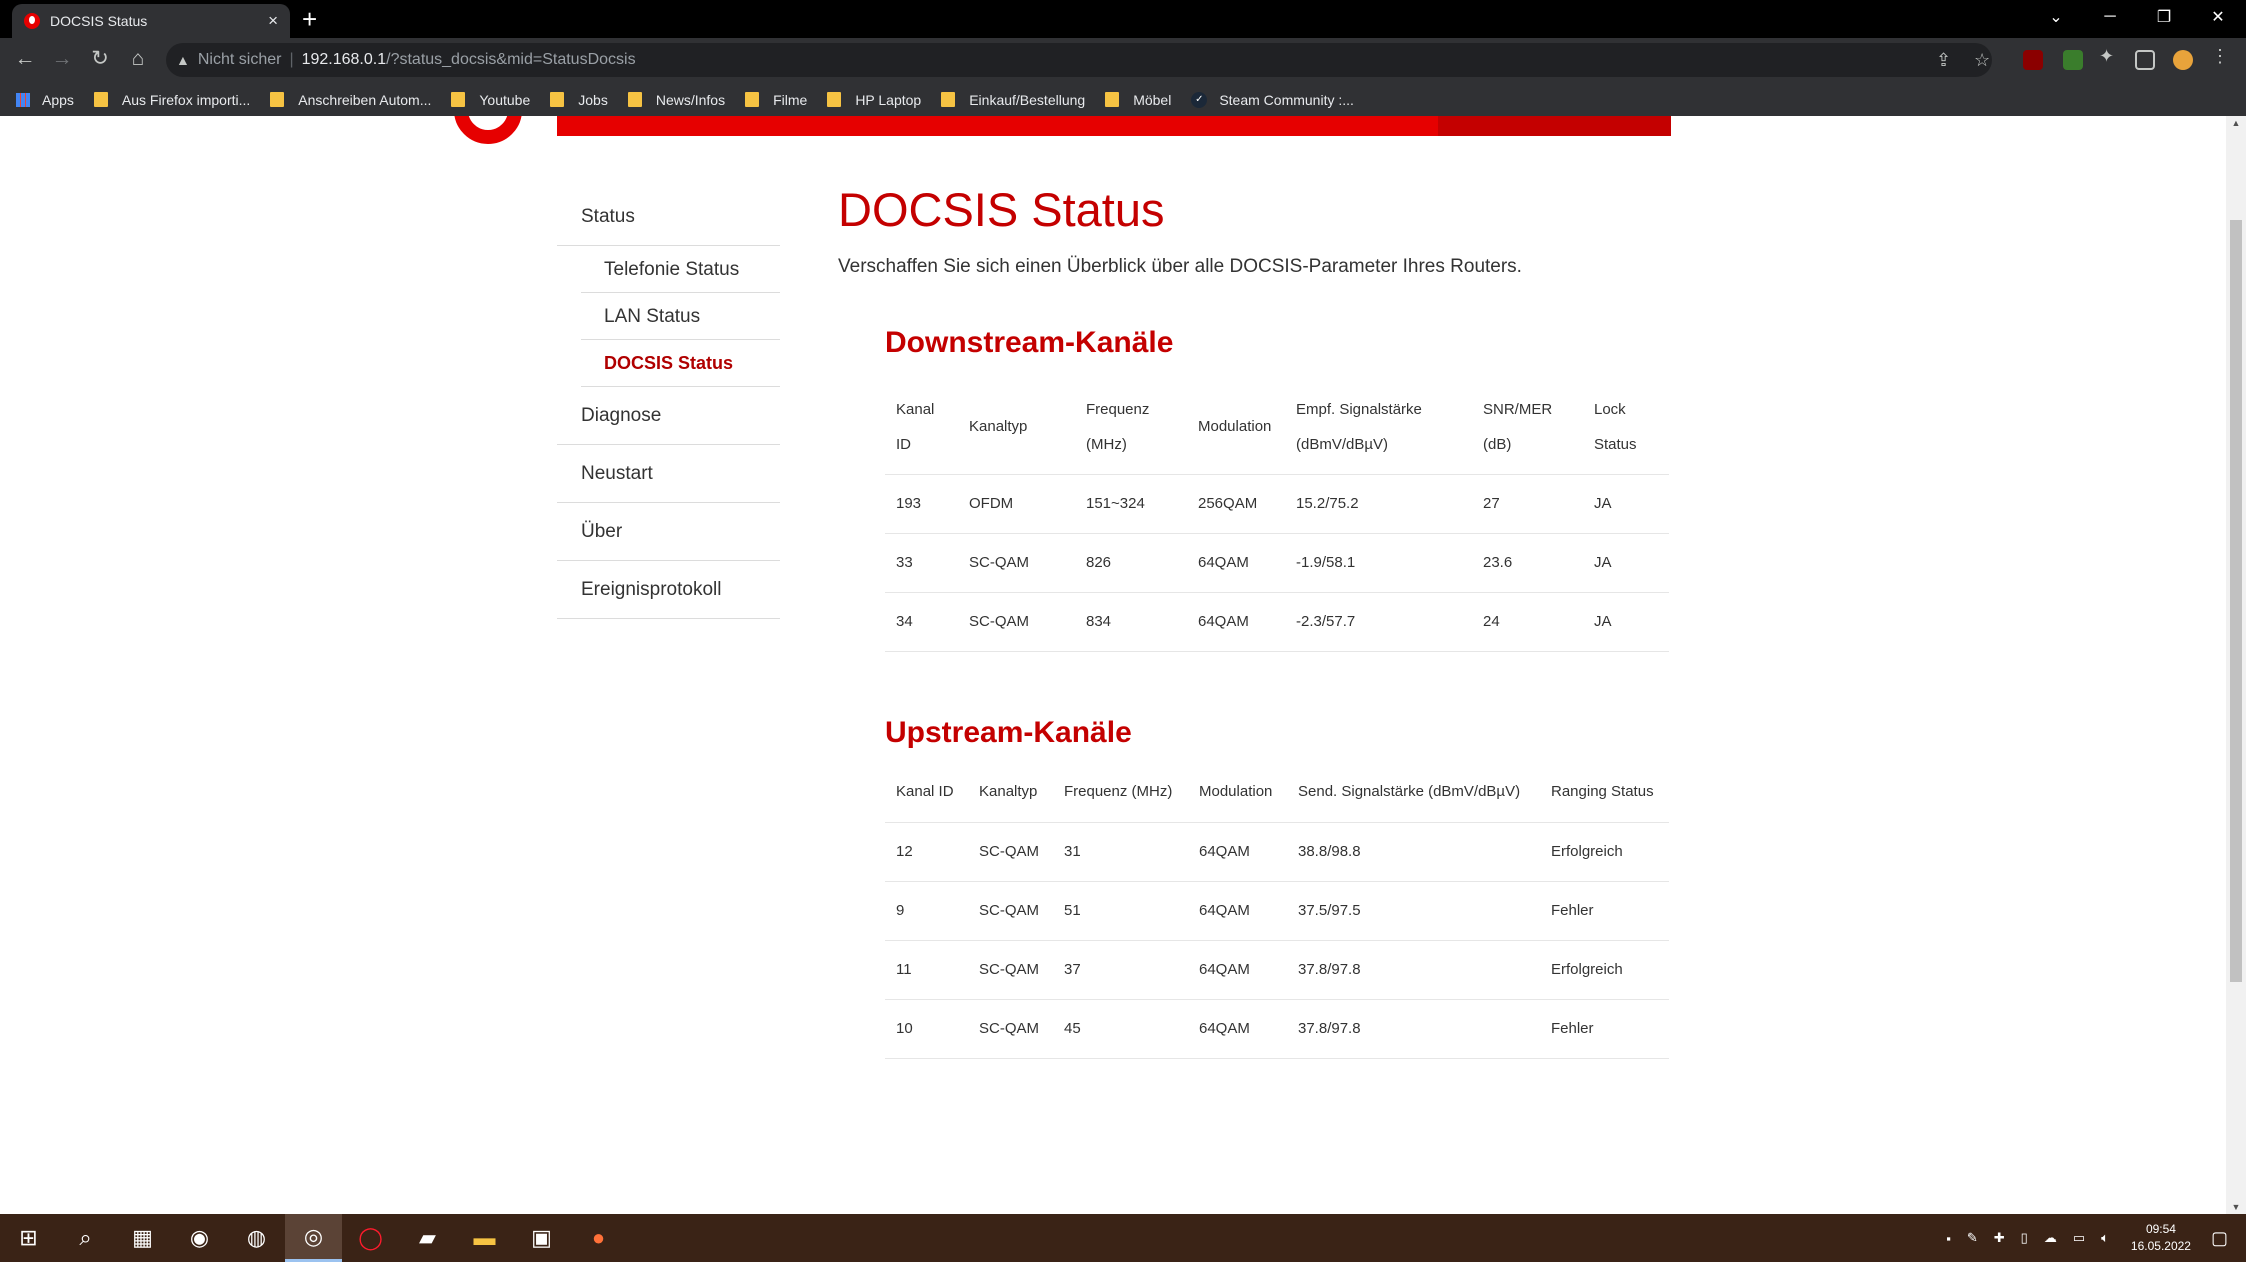 This screenshot has height=1262, width=2246. What do you see at coordinates (2033, 60) in the screenshot?
I see `ublock-extension-icon` at bounding box center [2033, 60].